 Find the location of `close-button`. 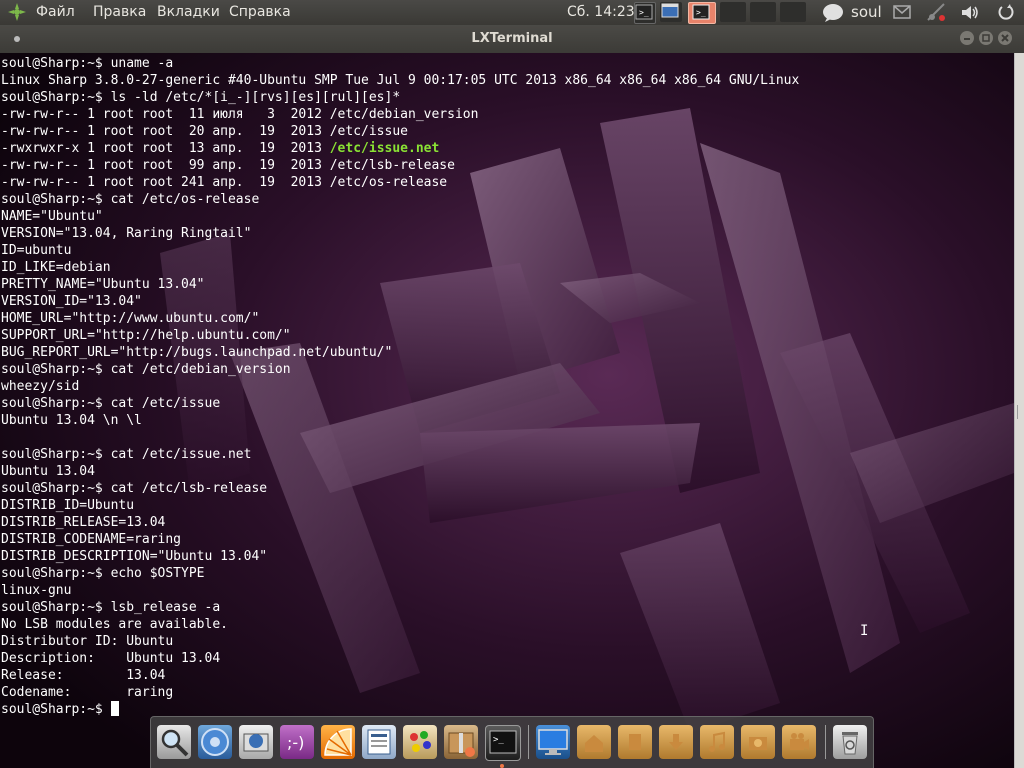

close-button is located at coordinates (1005, 38).